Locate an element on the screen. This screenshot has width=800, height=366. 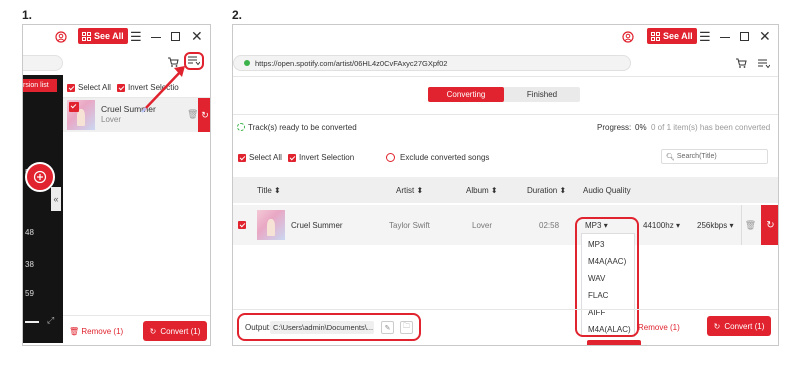
sample-rate-value: 44100hz is located at coordinates (658, 225).